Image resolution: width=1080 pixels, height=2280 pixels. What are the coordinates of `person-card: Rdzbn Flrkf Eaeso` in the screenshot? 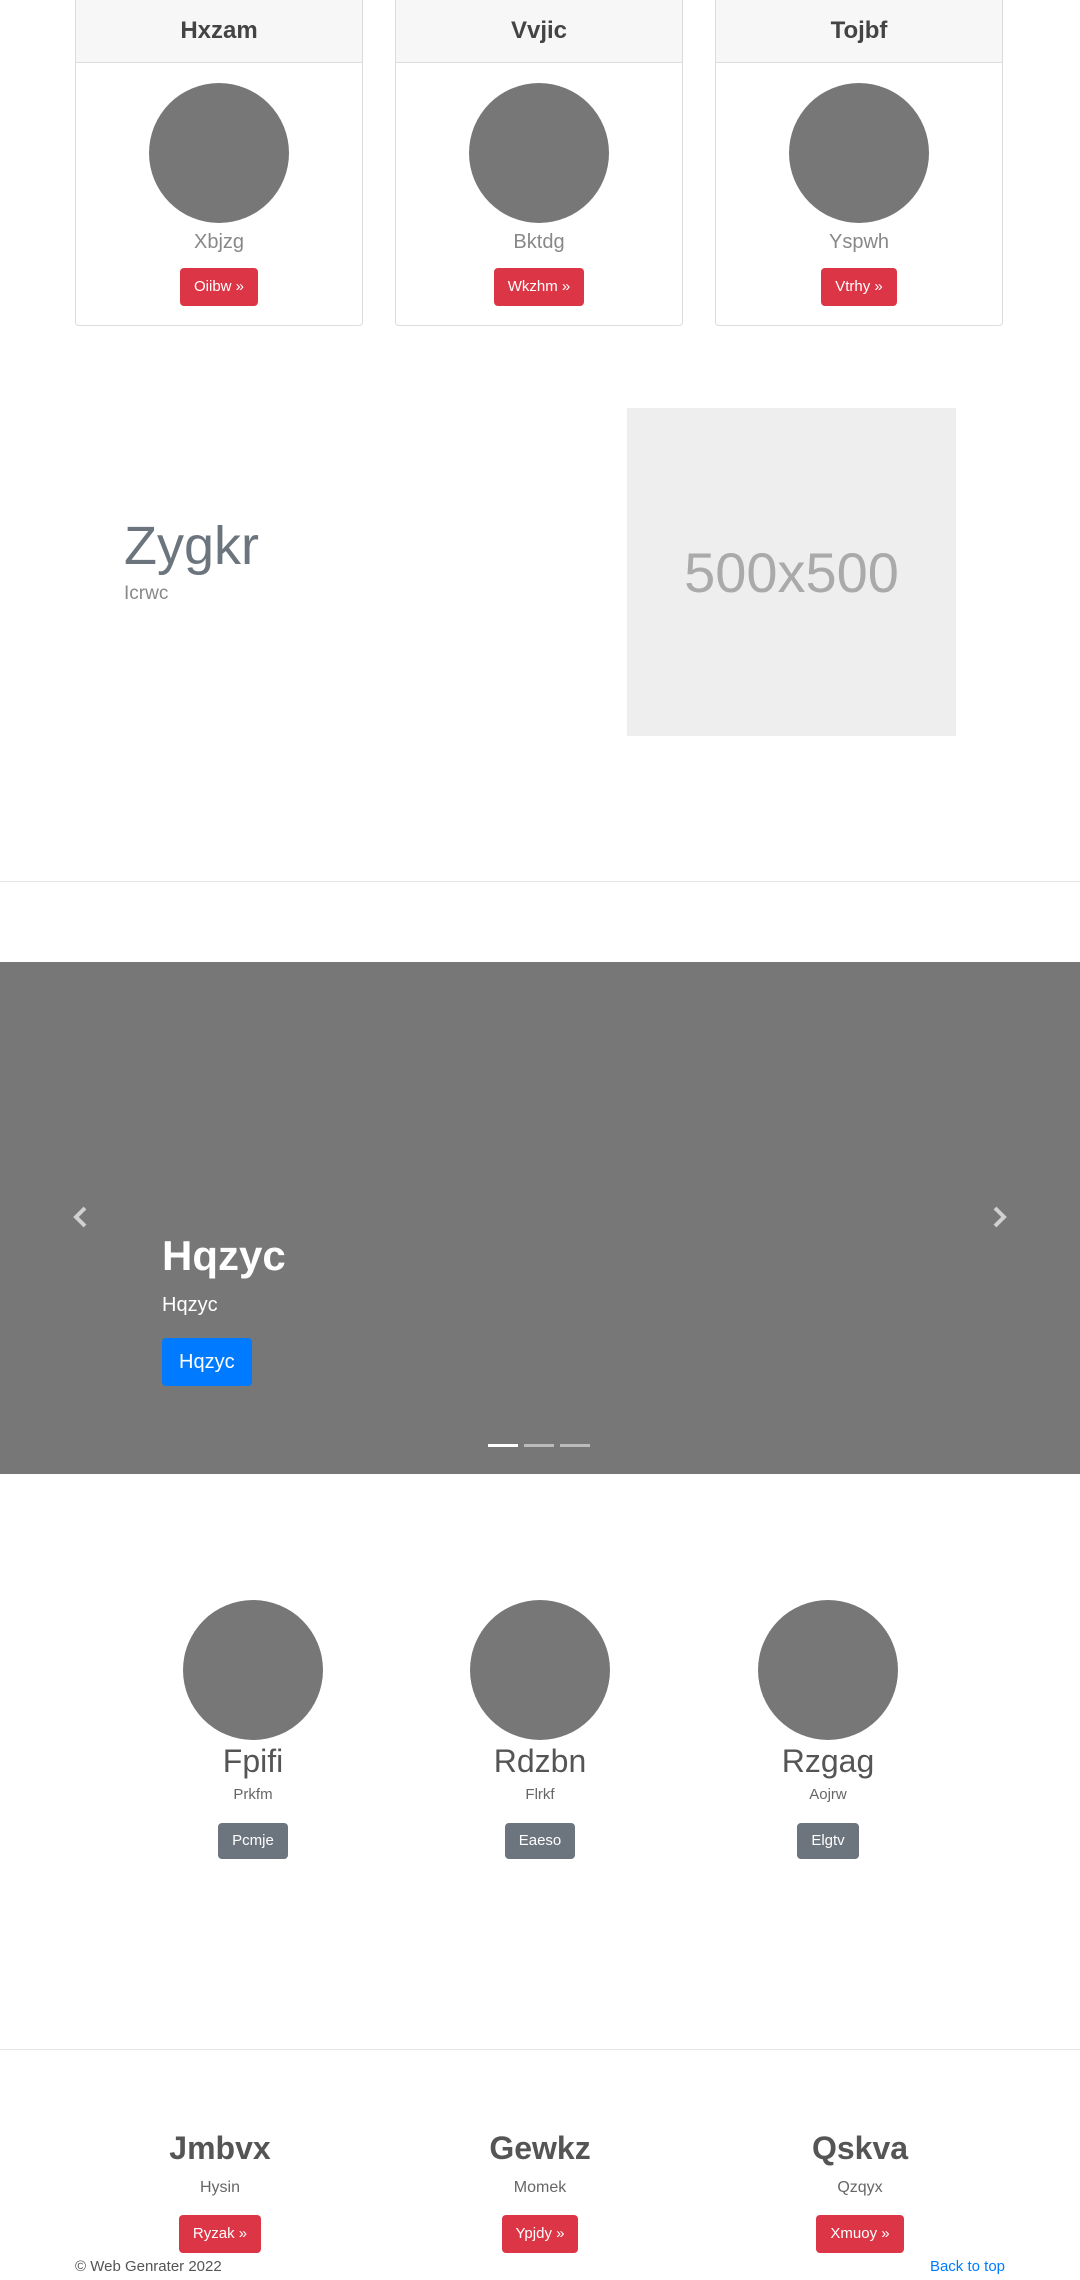 It's located at (540, 1729).